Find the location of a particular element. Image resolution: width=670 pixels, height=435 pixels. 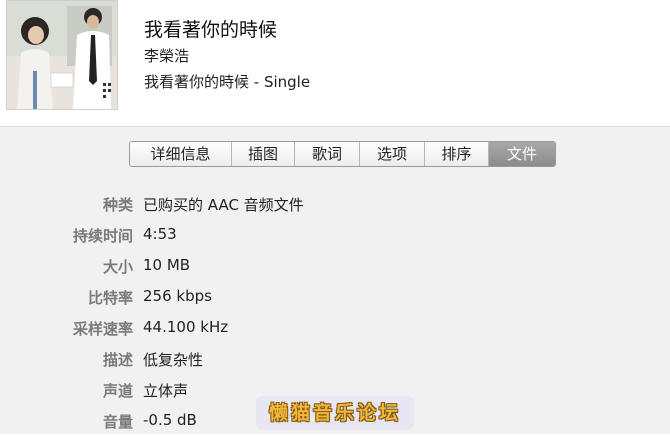

track-title: 我看著你的時候 is located at coordinates (211, 30).